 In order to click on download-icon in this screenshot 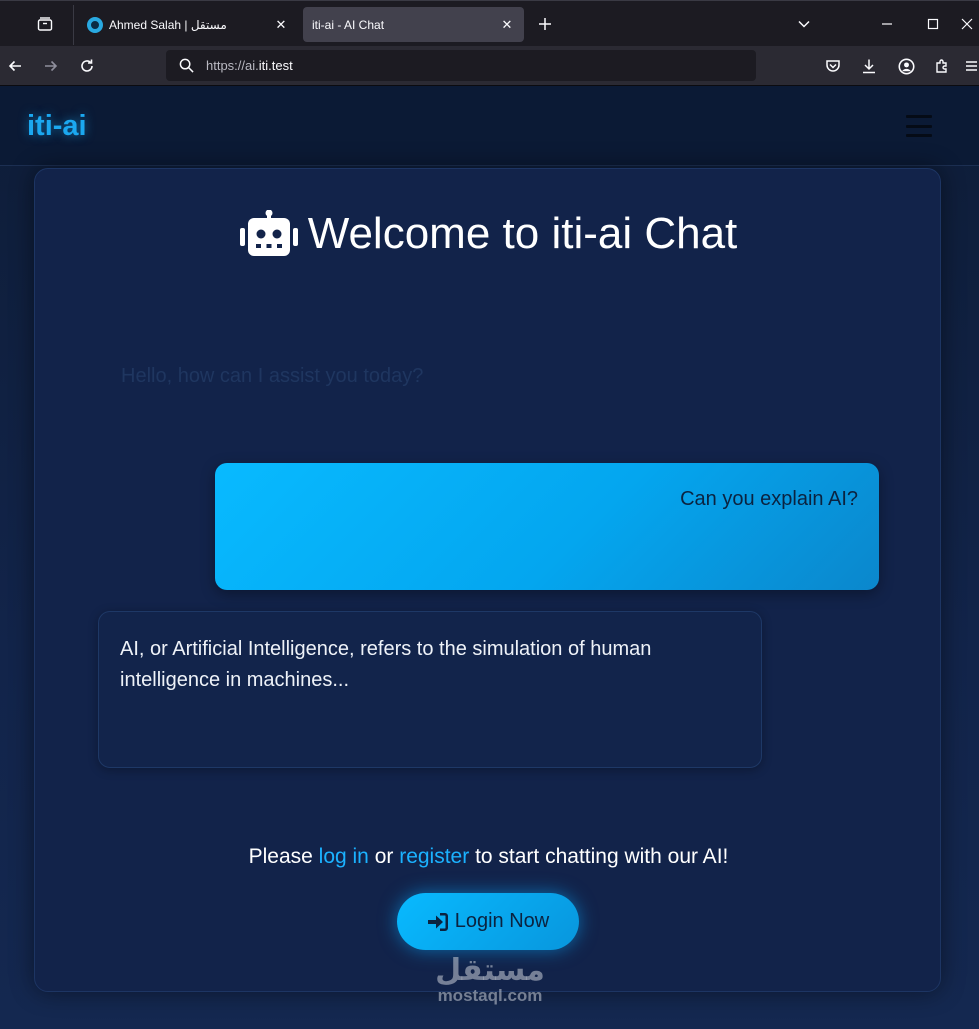, I will do `click(869, 66)`.